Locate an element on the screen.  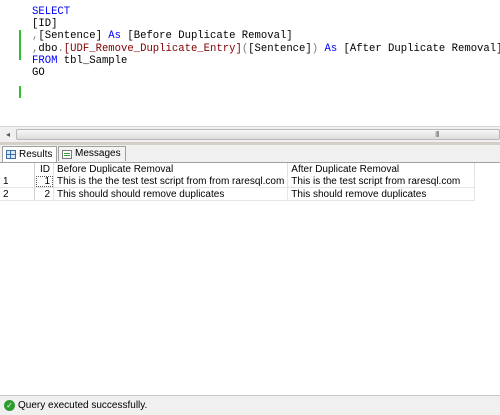
status-bar: ✓ Query executed successfully. is located at coordinates (250, 405).